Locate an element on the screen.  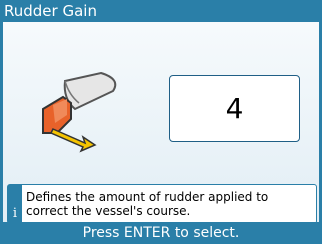
window-title: Rudder Gain is located at coordinates (161, 11).